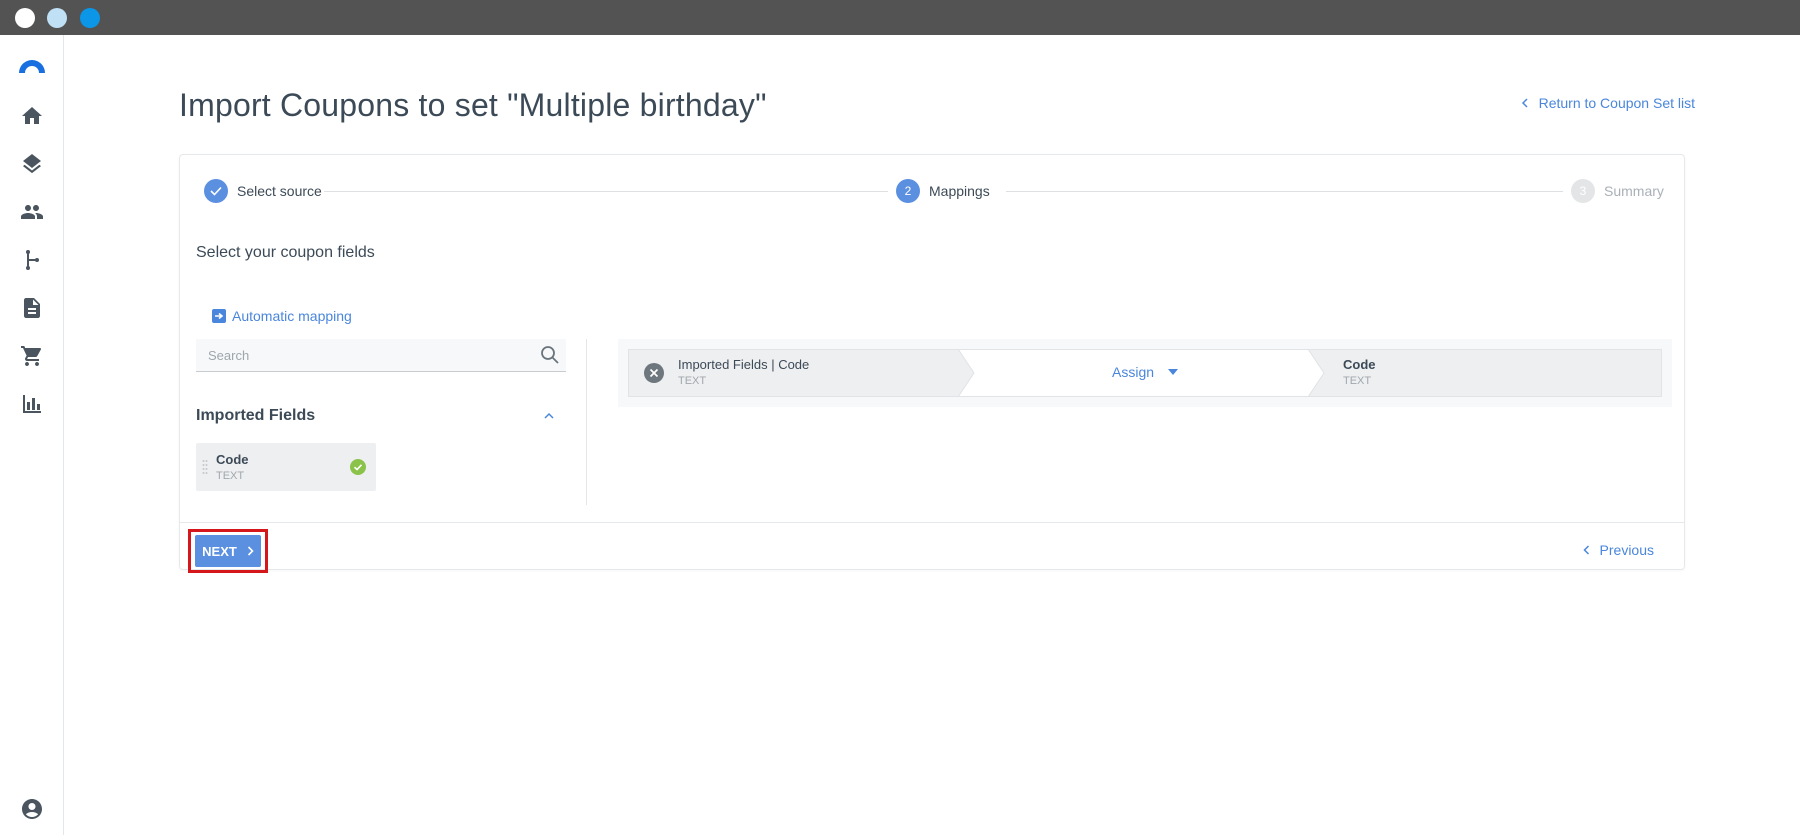 This screenshot has width=1800, height=835. Describe the element at coordinates (1616, 103) in the screenshot. I see `return-link-label: Return to Coupon Set list` at that location.